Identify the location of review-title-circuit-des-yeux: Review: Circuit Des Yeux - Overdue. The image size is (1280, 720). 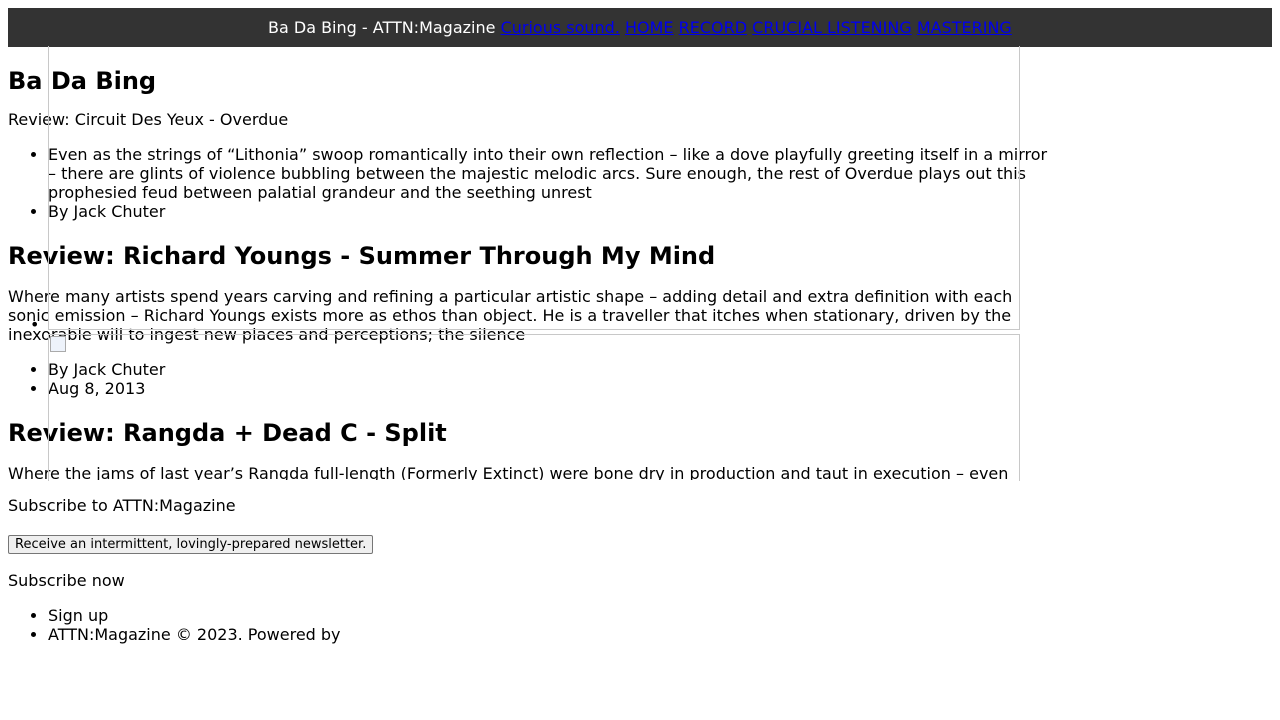
(528, 119).